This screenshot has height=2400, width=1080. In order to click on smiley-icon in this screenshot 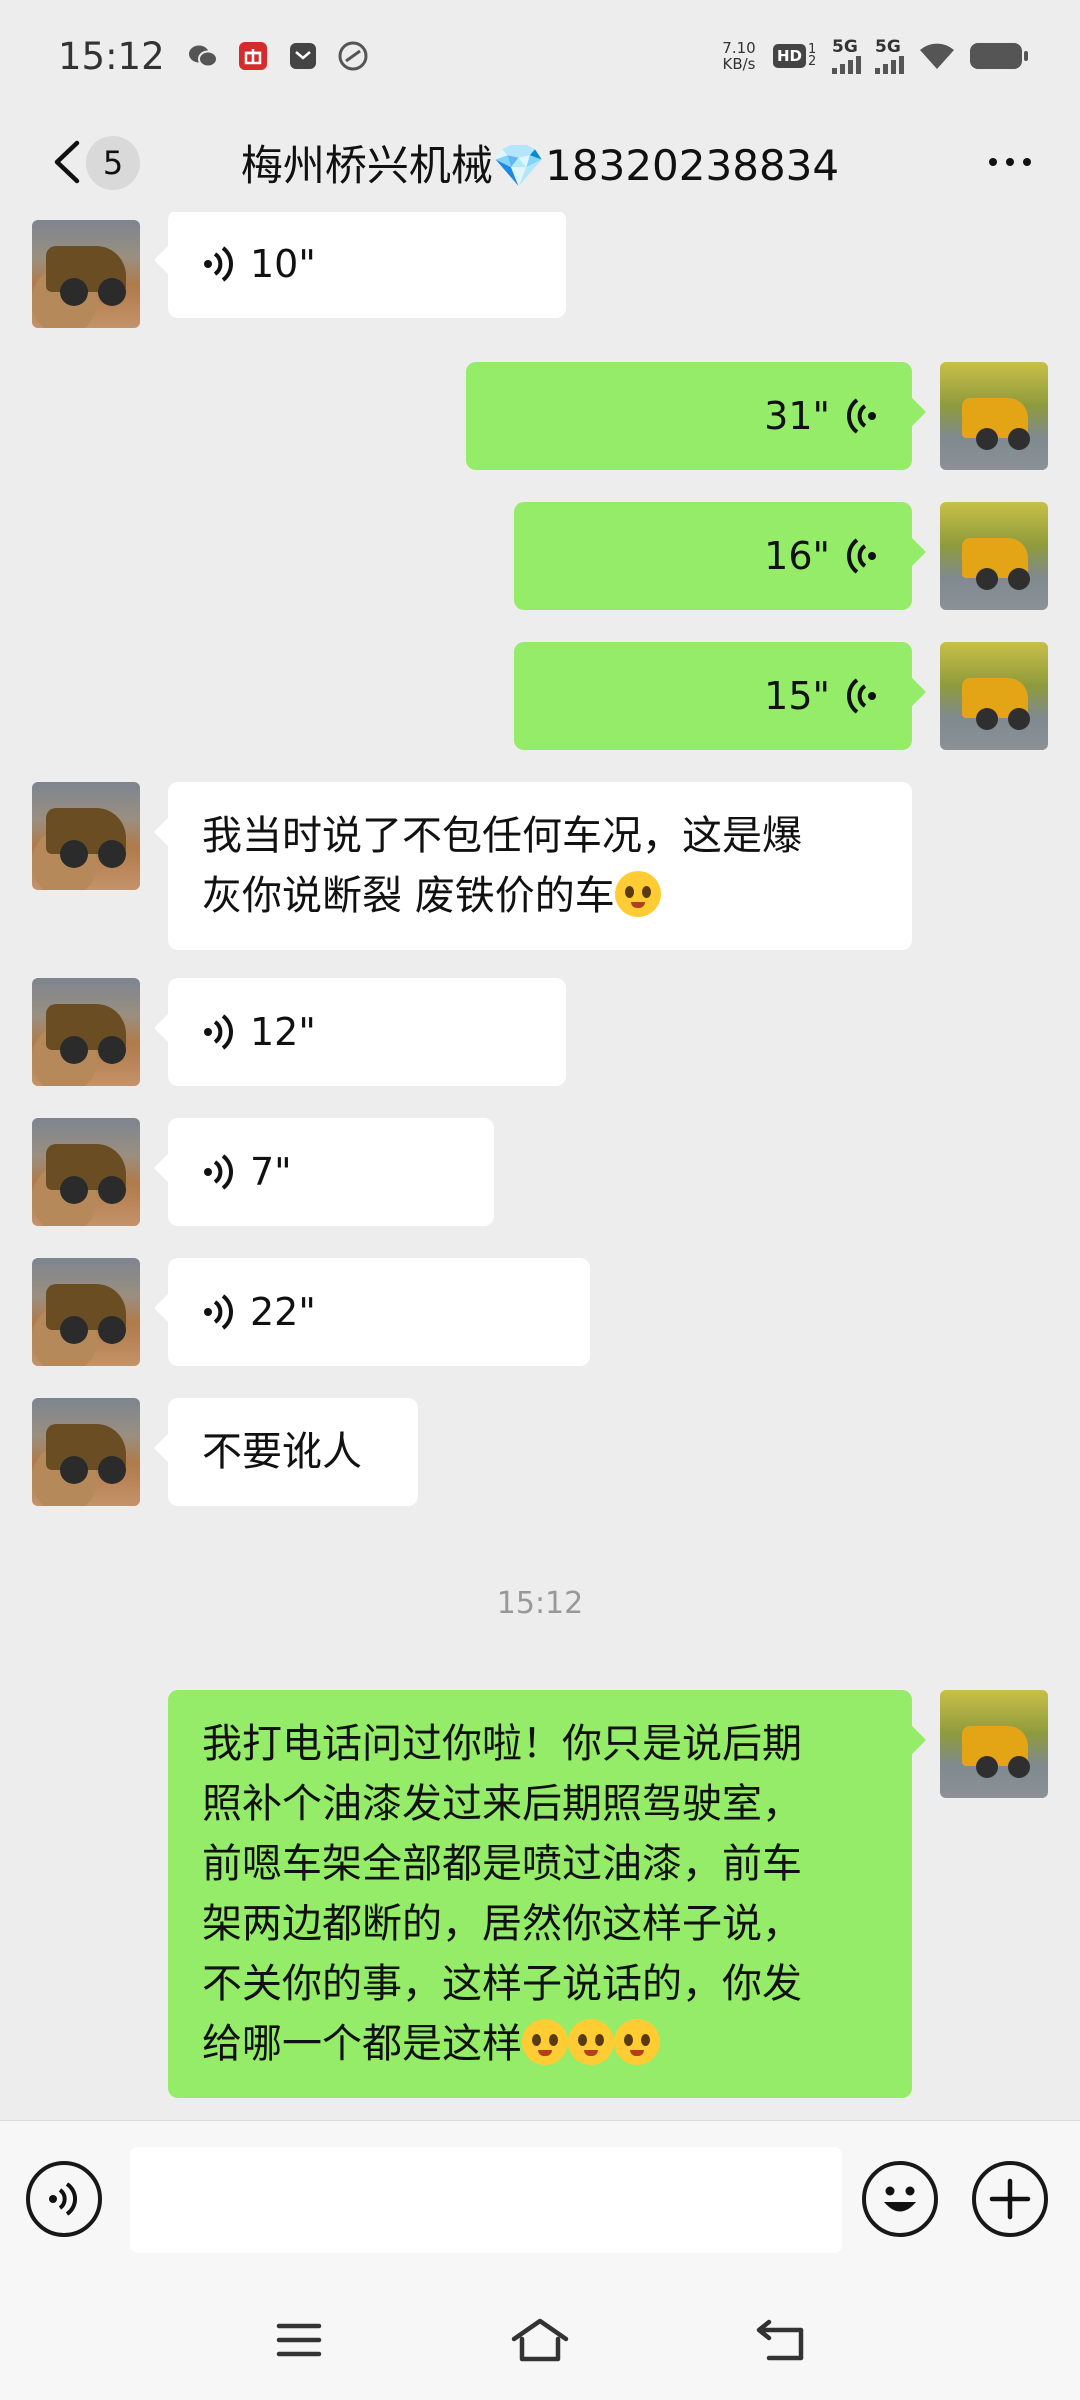, I will do `click(900, 2199)`.